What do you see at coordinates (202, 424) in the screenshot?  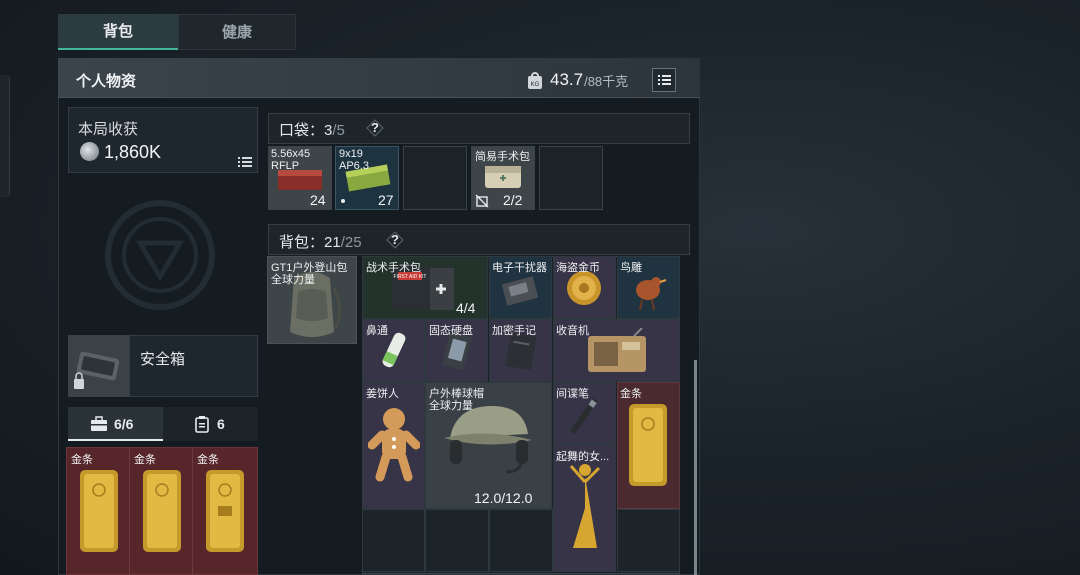 I see `keycard-icon` at bounding box center [202, 424].